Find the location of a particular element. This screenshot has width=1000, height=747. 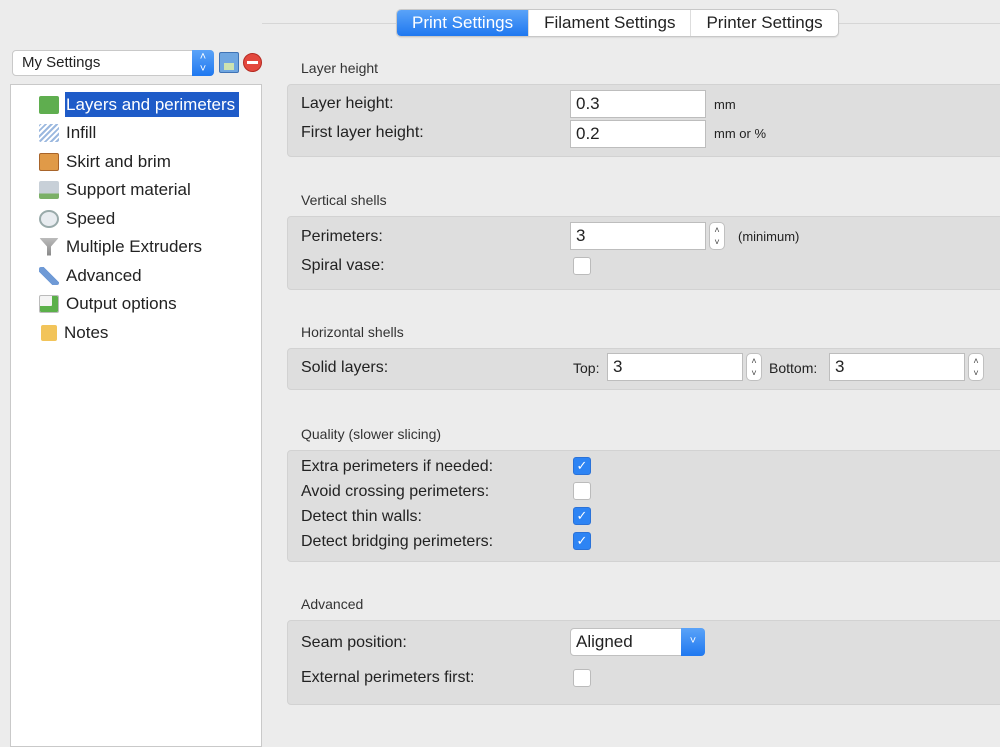

infill-icon is located at coordinates (49, 132).